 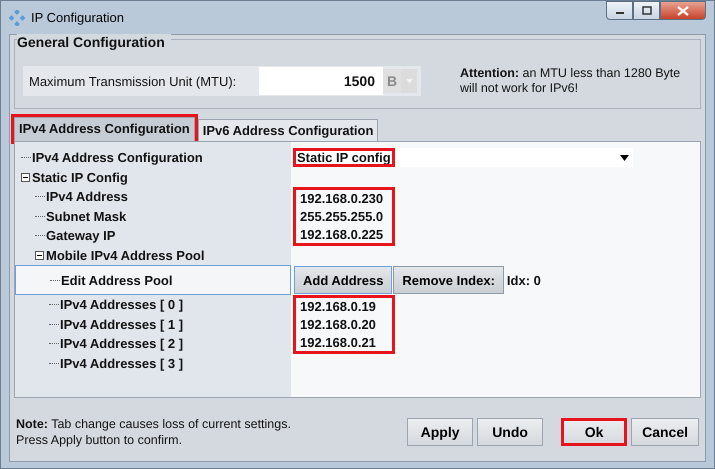 What do you see at coordinates (94, 42) in the screenshot?
I see `group-title: General Configuration` at bounding box center [94, 42].